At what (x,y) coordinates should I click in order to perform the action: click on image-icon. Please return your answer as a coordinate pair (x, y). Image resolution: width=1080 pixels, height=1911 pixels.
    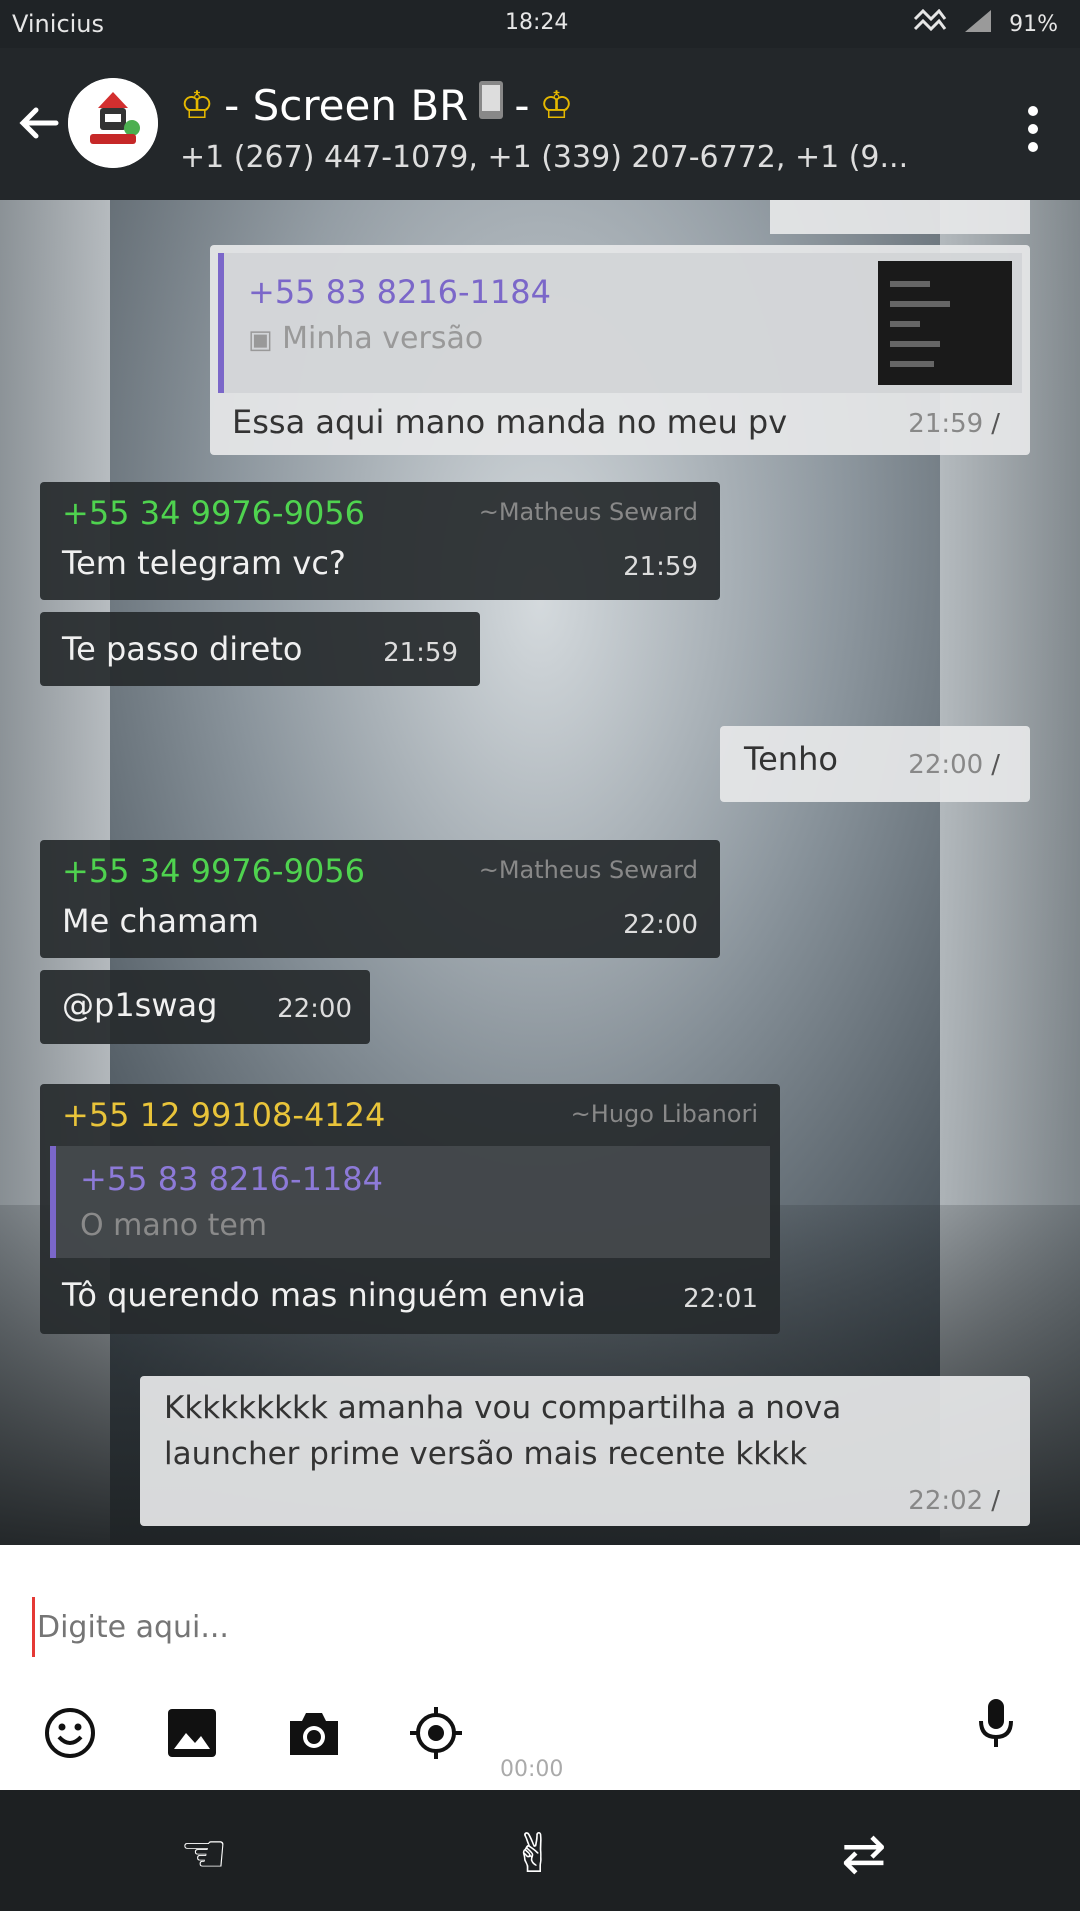
    Looking at the image, I should click on (192, 1733).